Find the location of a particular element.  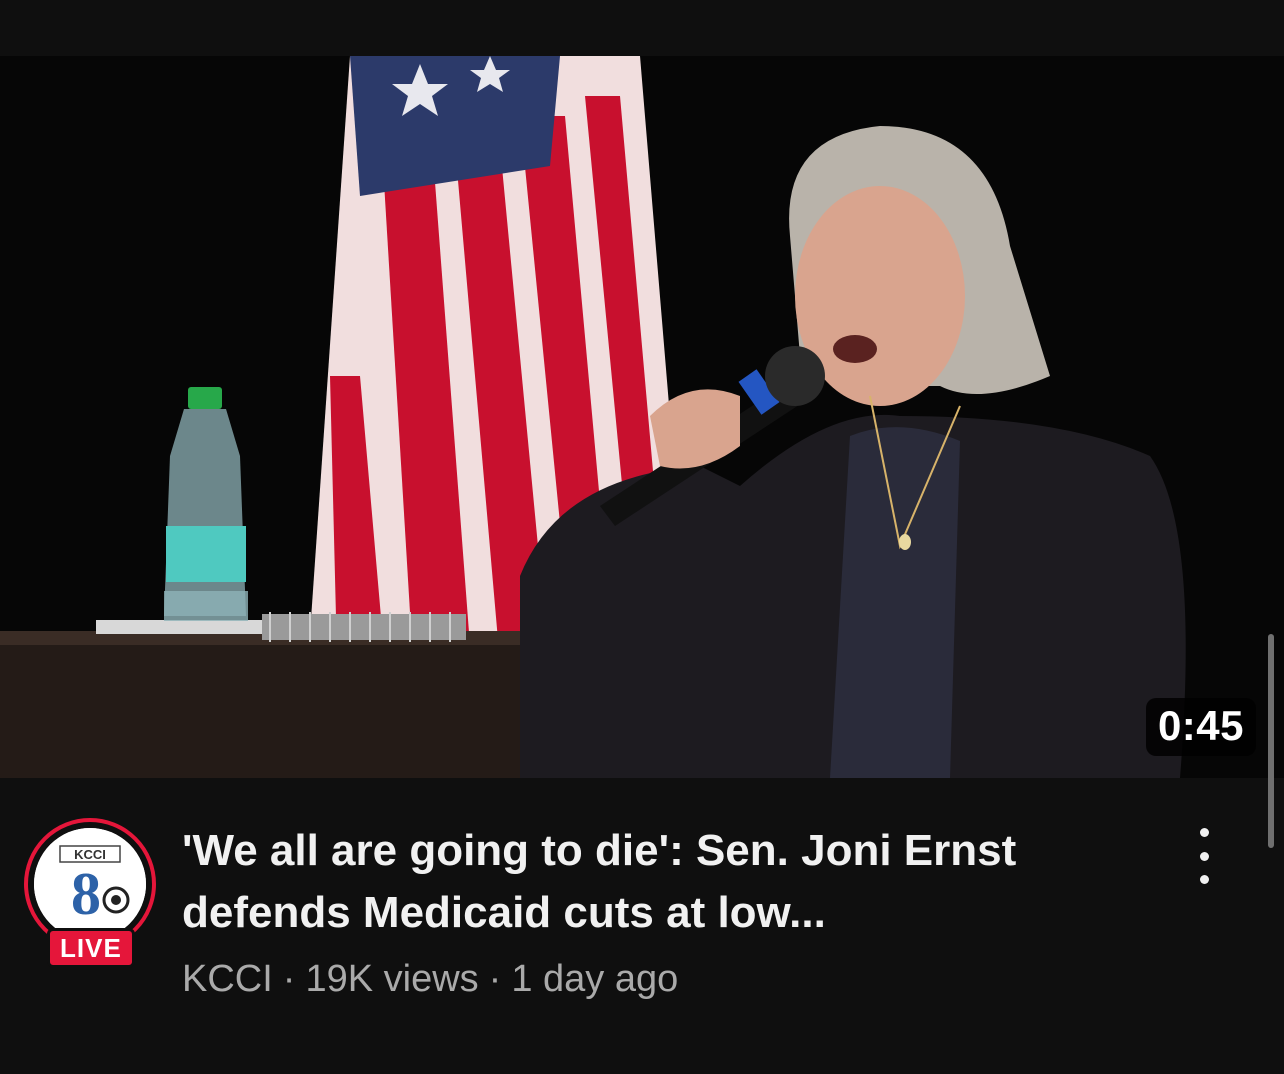

logo-number: 8 is located at coordinates (86, 894).